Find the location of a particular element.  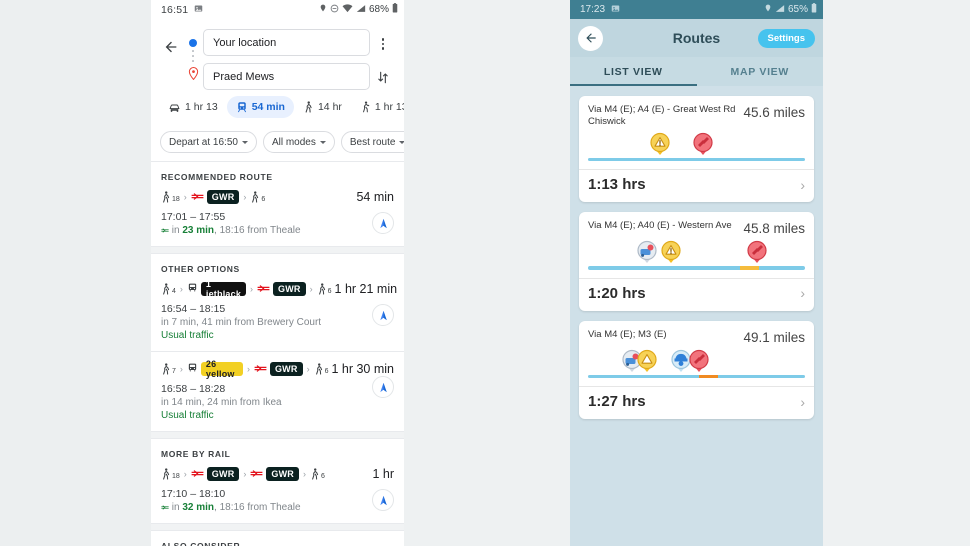

tab-map-view: MAP VIEW is located at coordinates (760, 71).